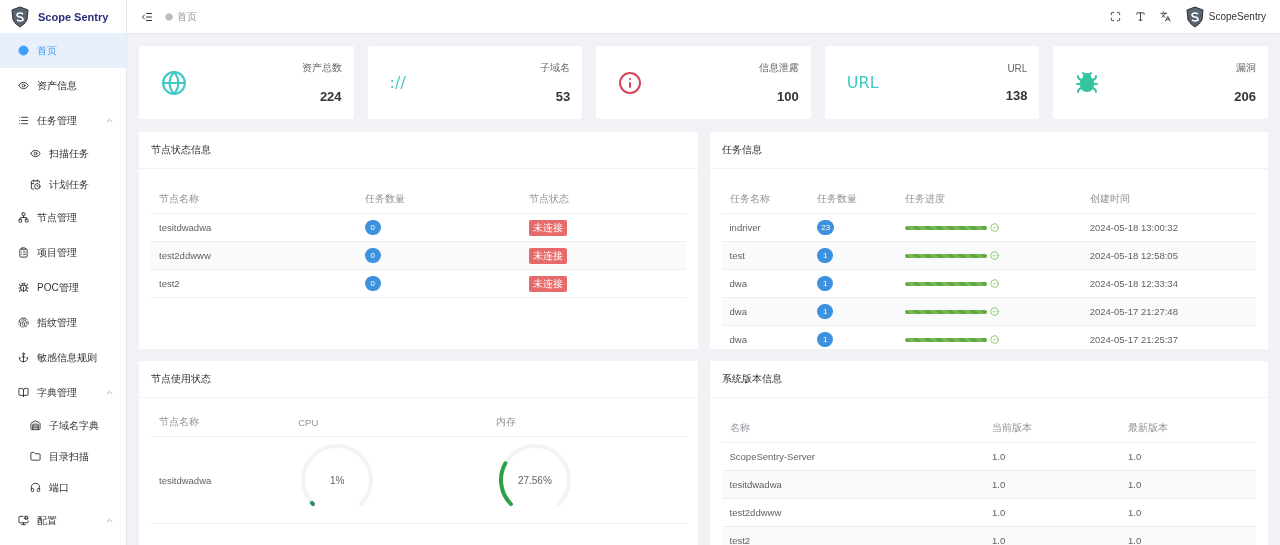 The height and width of the screenshot is (545, 1280). Describe the element at coordinates (63, 322) in the screenshot. I see `sidebar-item: 指纹管理` at that location.